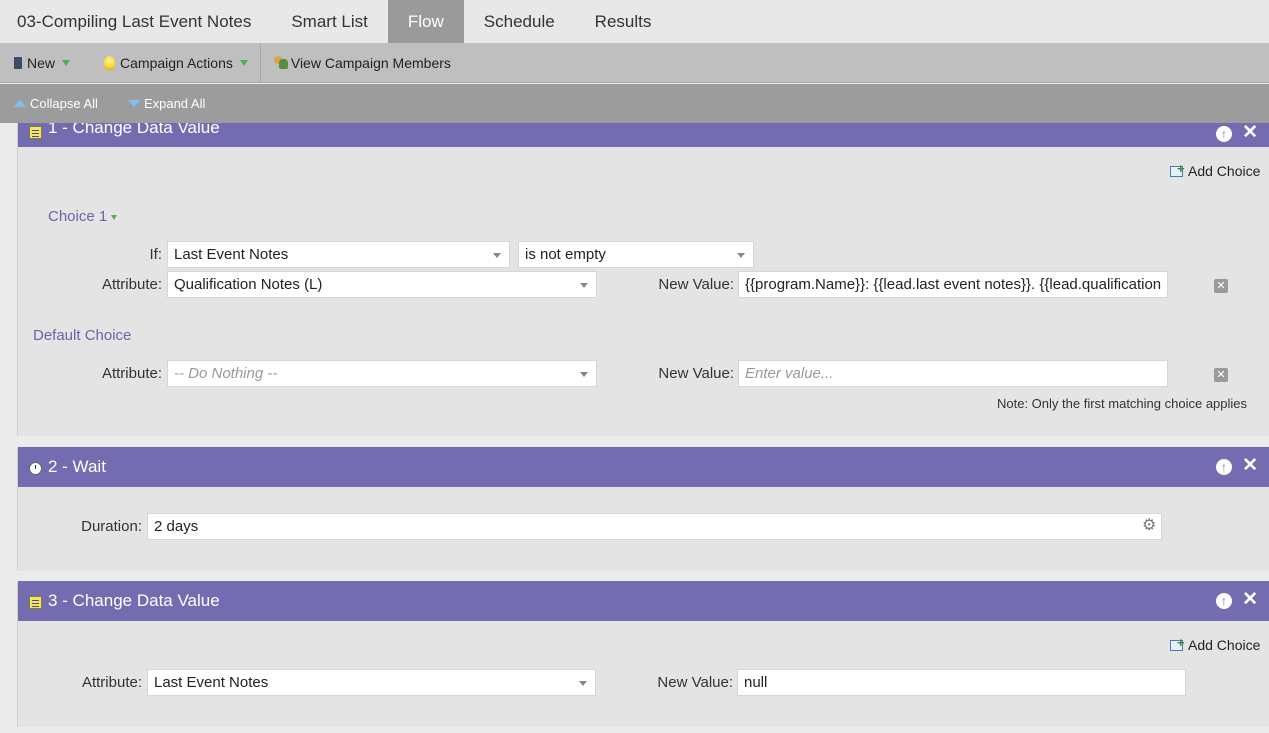 The width and height of the screenshot is (1269, 733). What do you see at coordinates (134, 130) in the screenshot?
I see `step-1-title: 1 - Change Data Value` at bounding box center [134, 130].